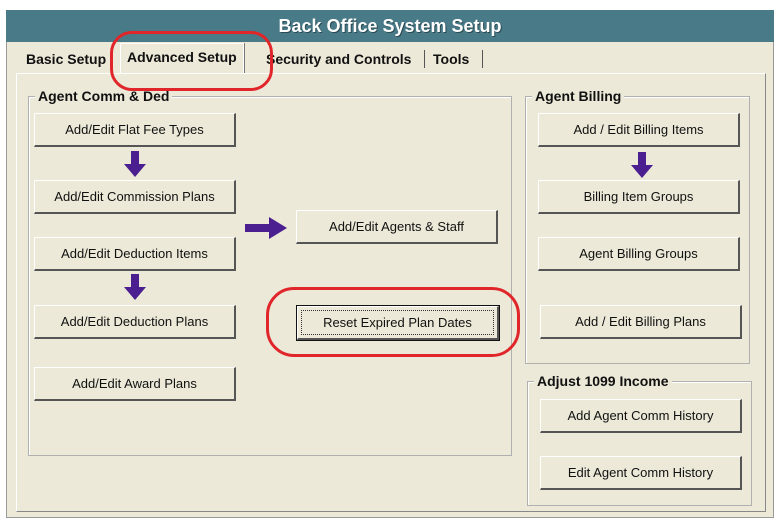 The height and width of the screenshot is (525, 782). I want to click on right-arrow-icon, so click(266, 228).